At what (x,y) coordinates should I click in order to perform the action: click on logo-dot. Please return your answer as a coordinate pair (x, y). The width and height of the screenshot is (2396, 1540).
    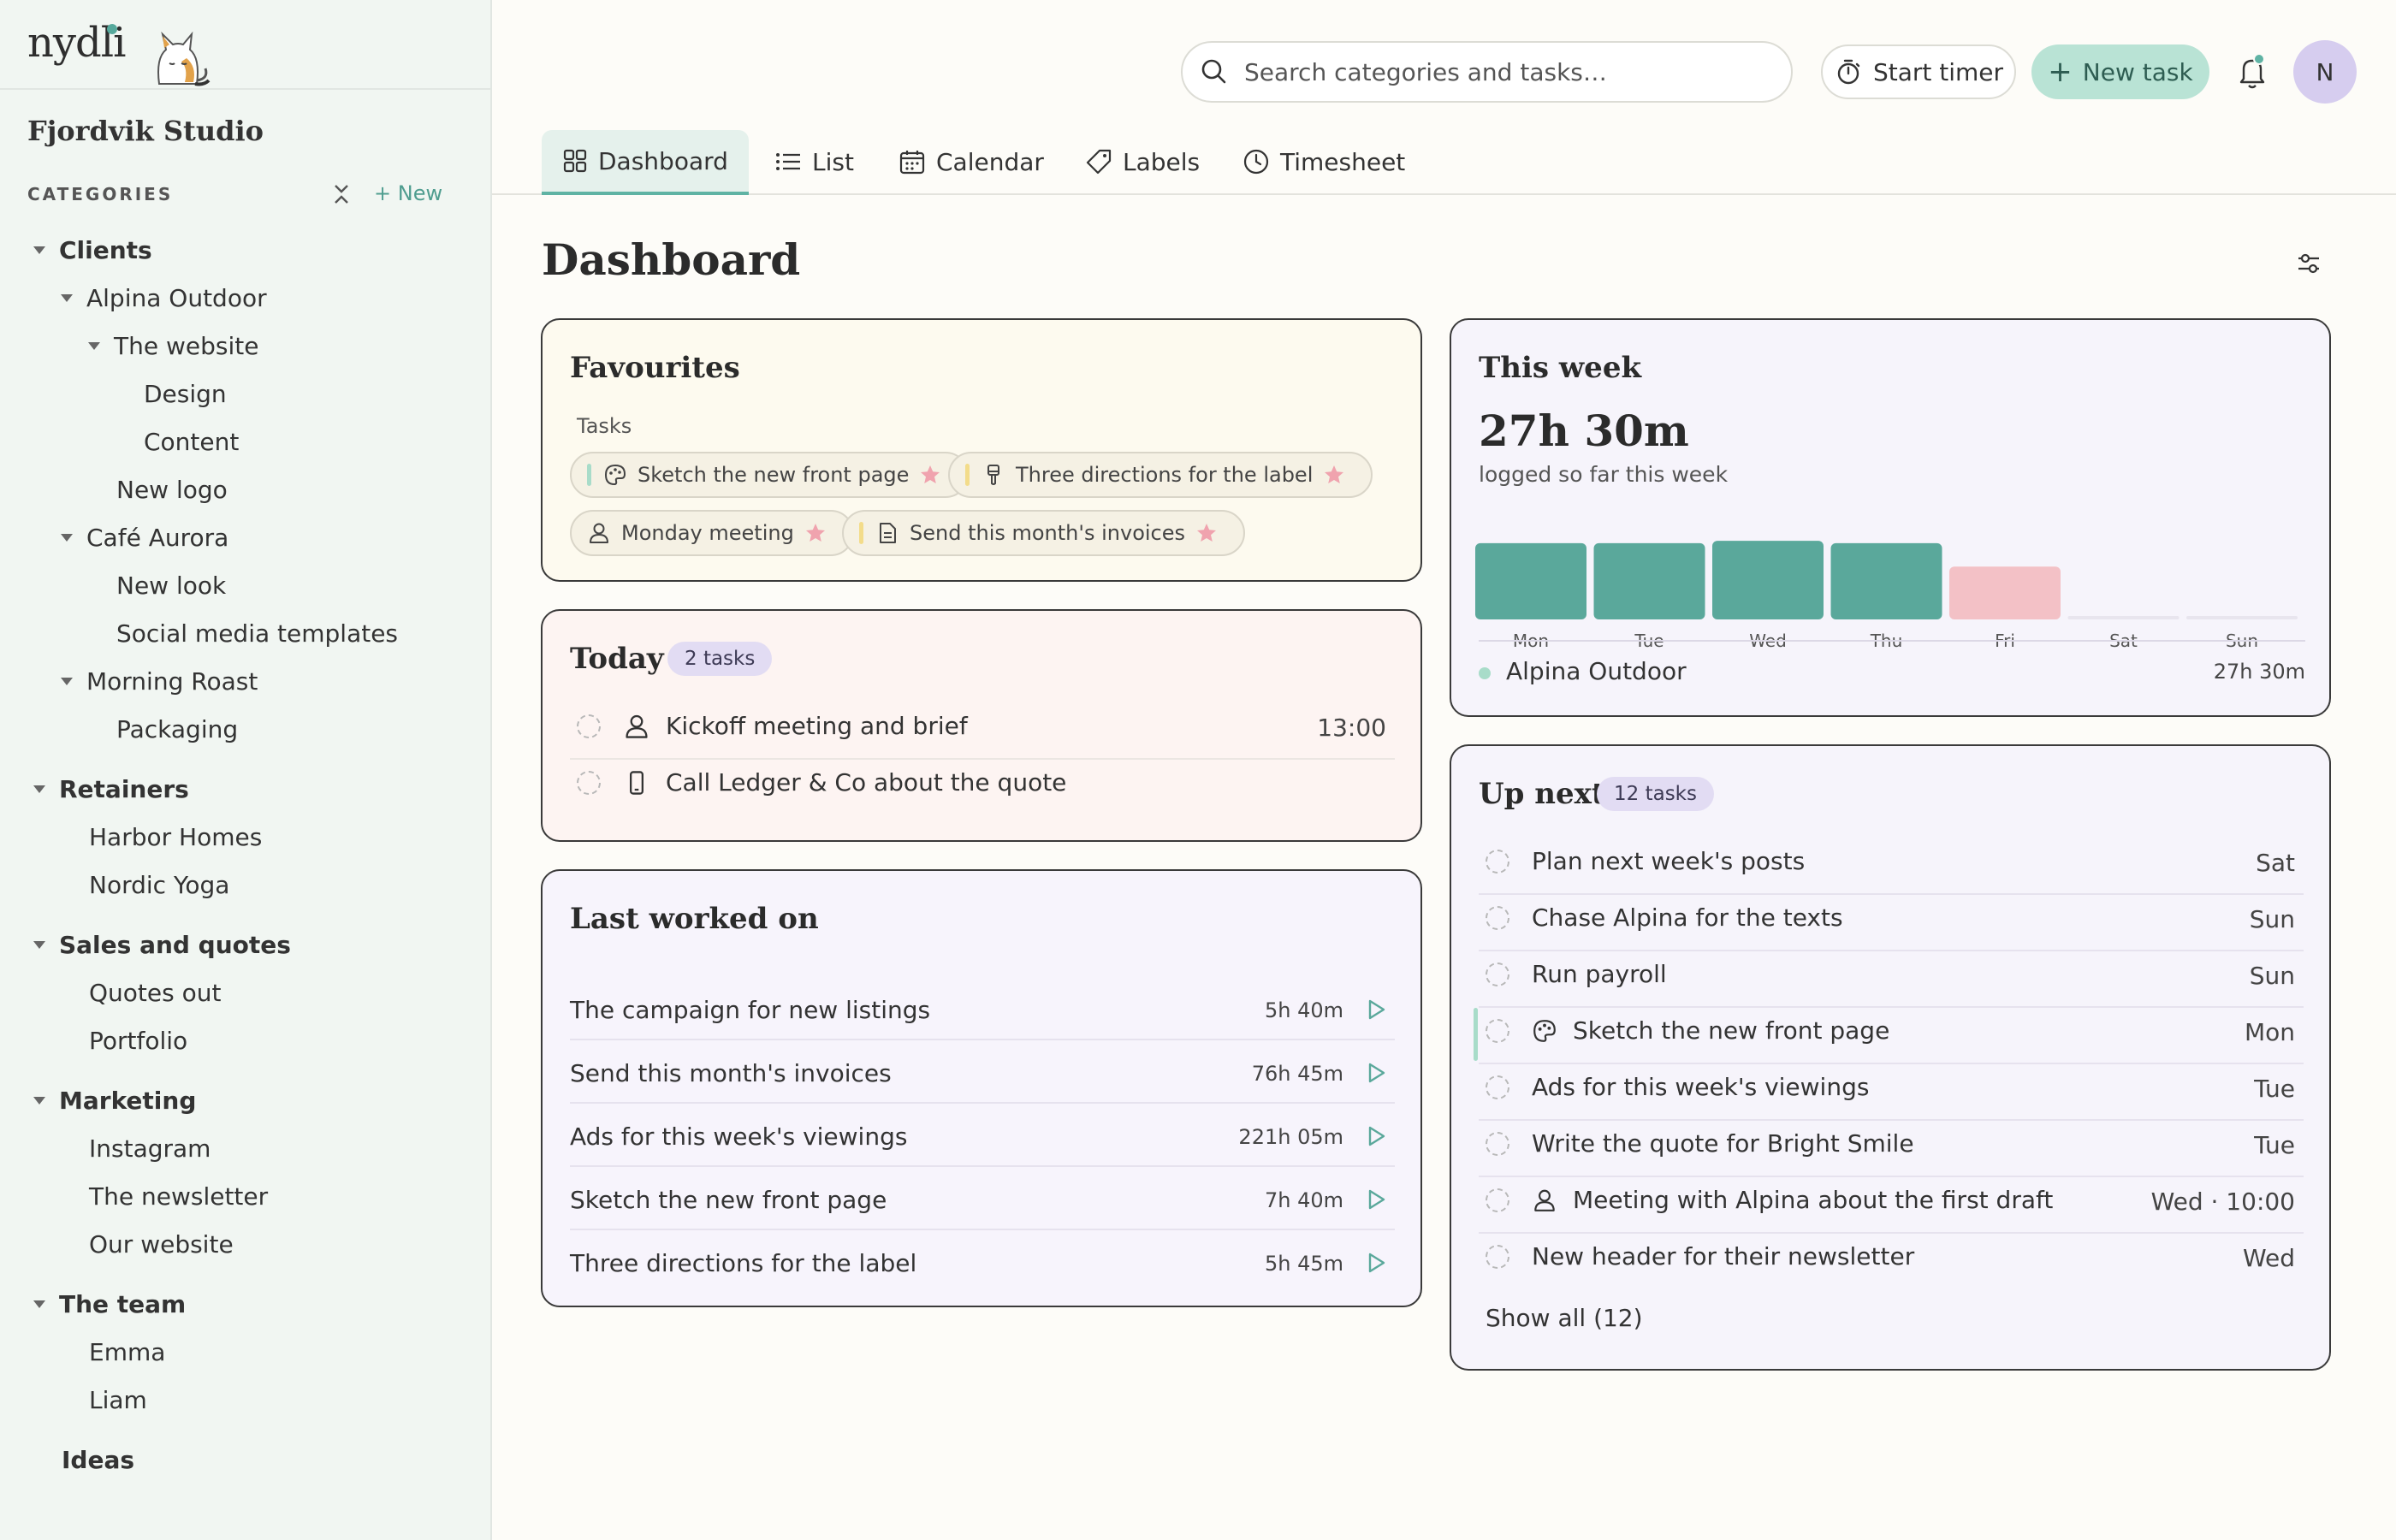
    Looking at the image, I should click on (112, 29).